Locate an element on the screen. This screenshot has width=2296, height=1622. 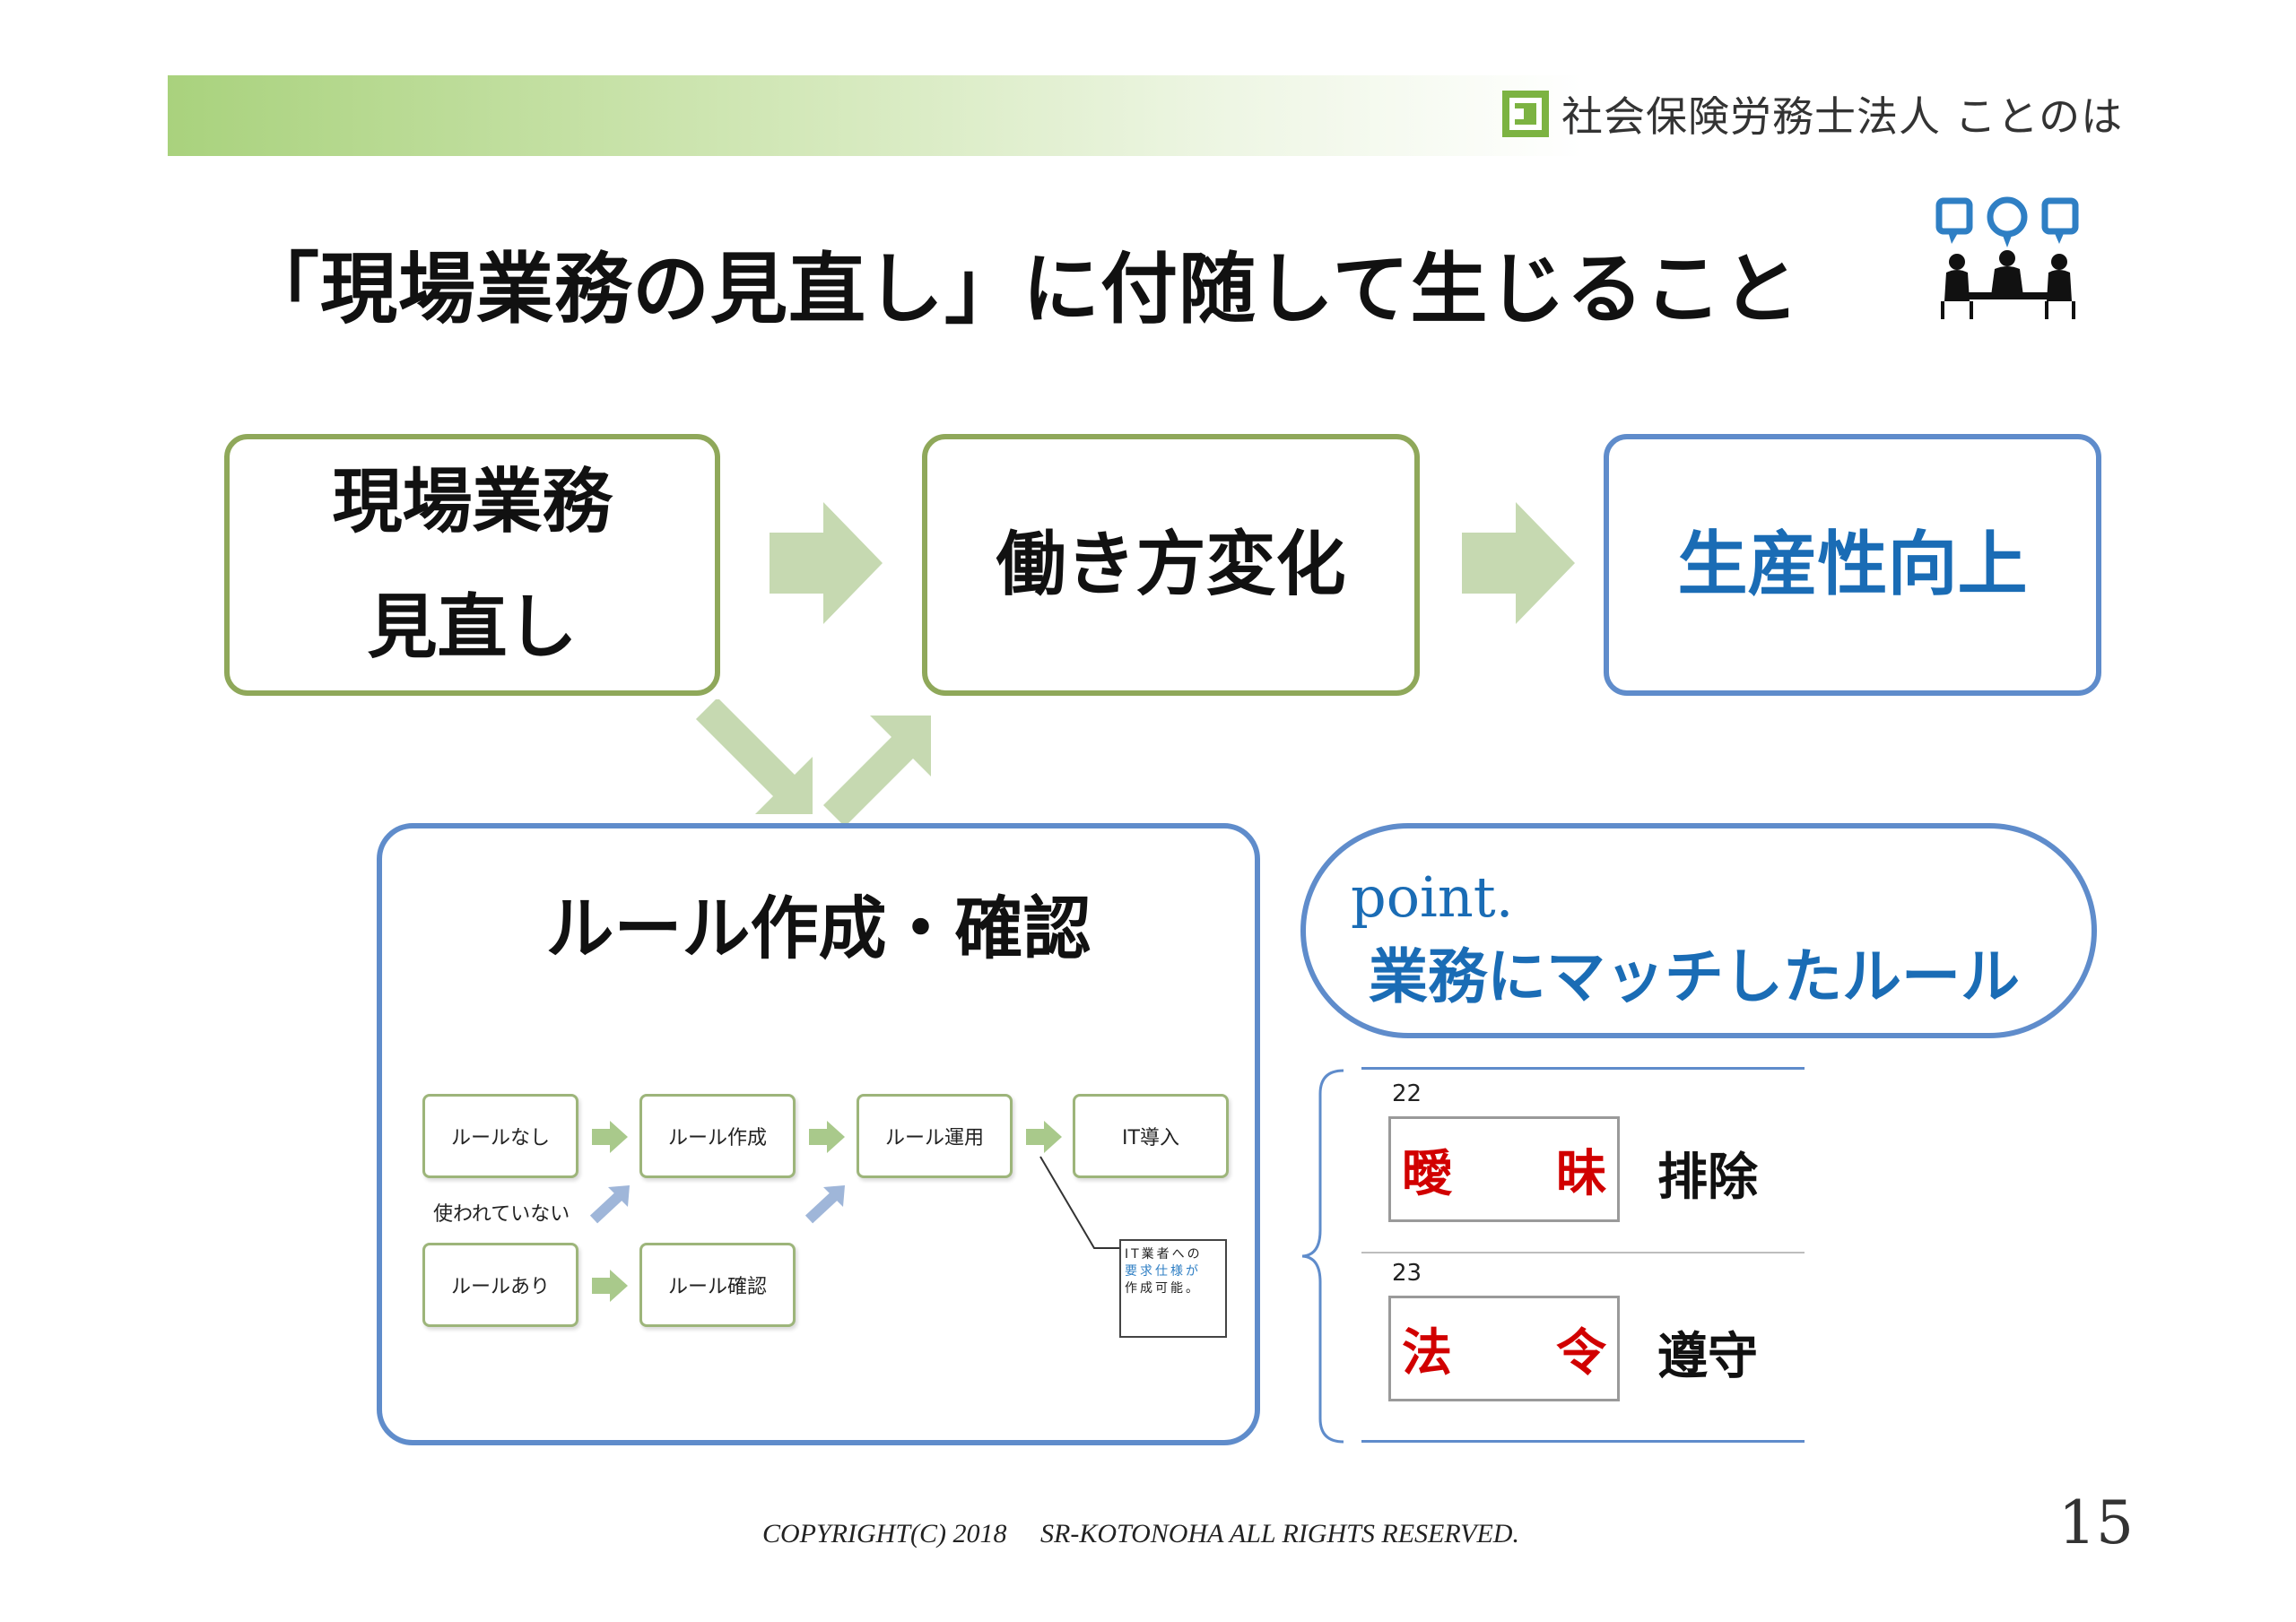
term-bottom-border is located at coordinates (1583, 1441).